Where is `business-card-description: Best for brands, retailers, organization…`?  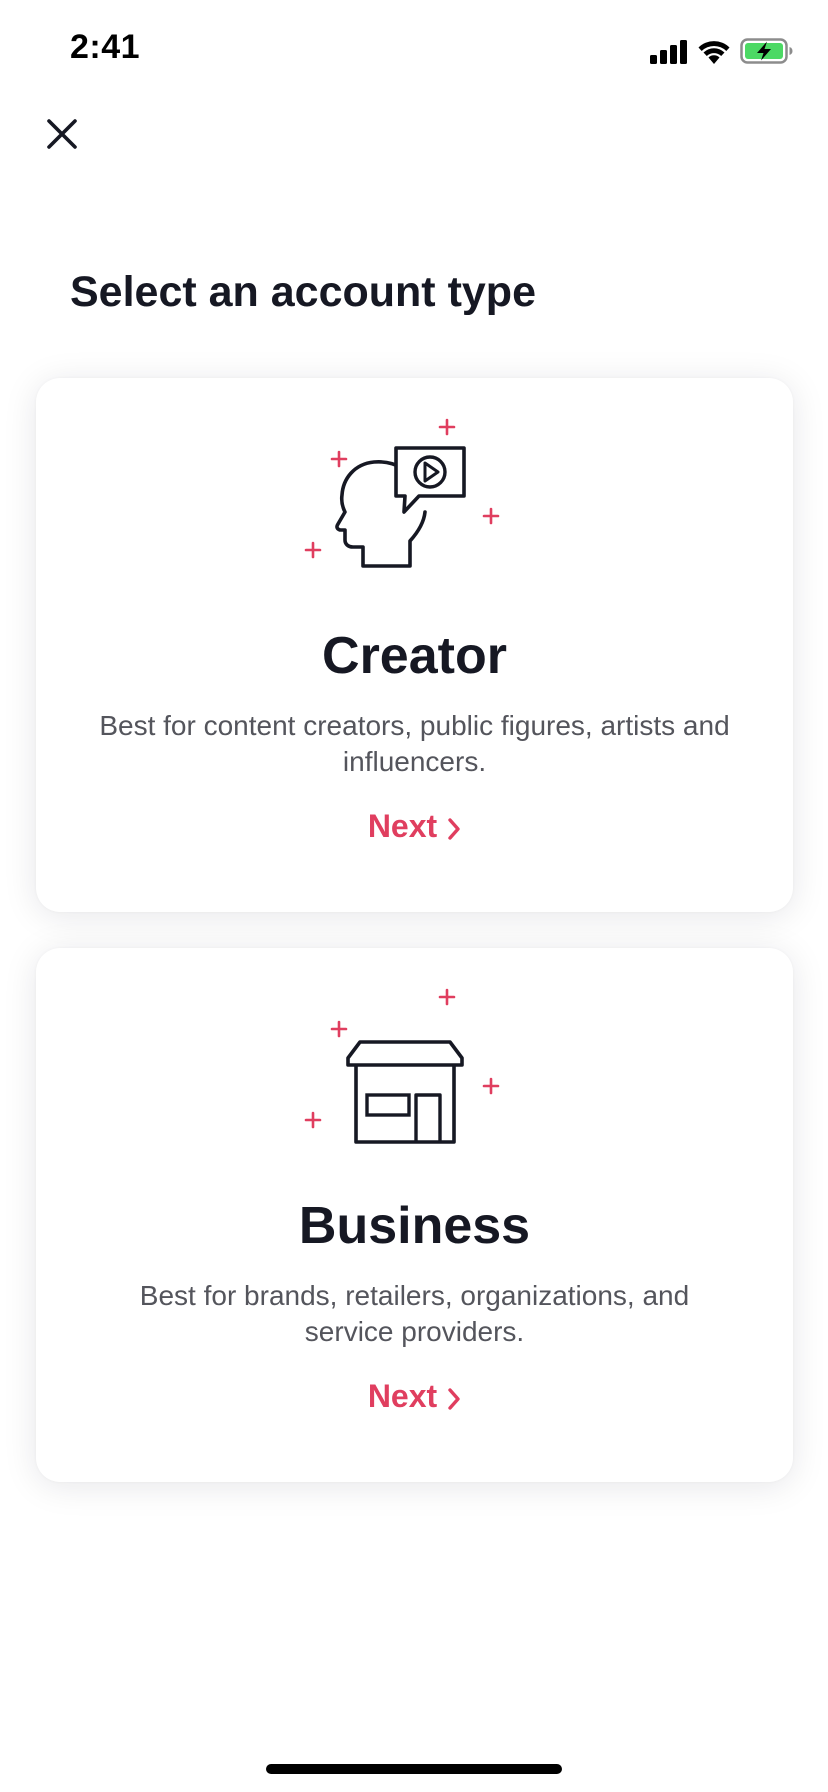 business-card-description: Best for brands, retailers, organization… is located at coordinates (414, 1313).